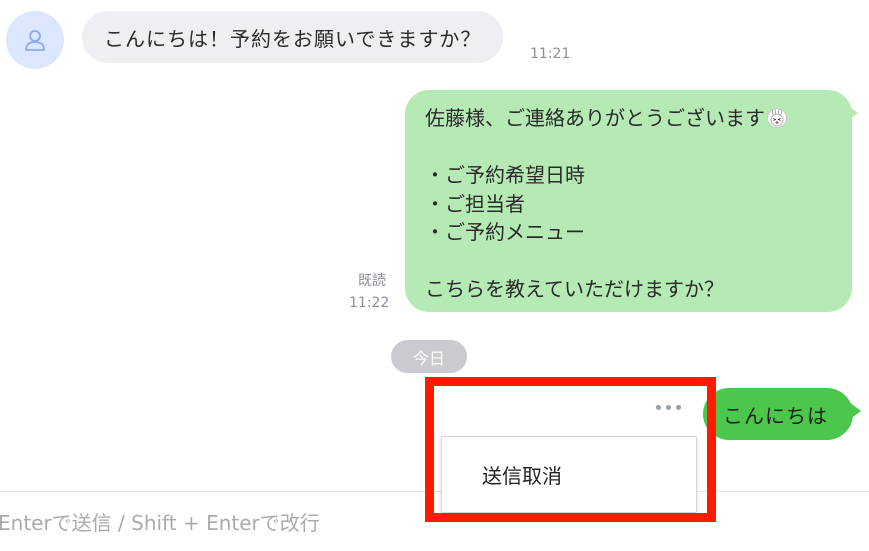 The width and height of the screenshot is (869, 551). What do you see at coordinates (505, 175) in the screenshot?
I see `outgoing-line: ・ご予約希望日時` at bounding box center [505, 175].